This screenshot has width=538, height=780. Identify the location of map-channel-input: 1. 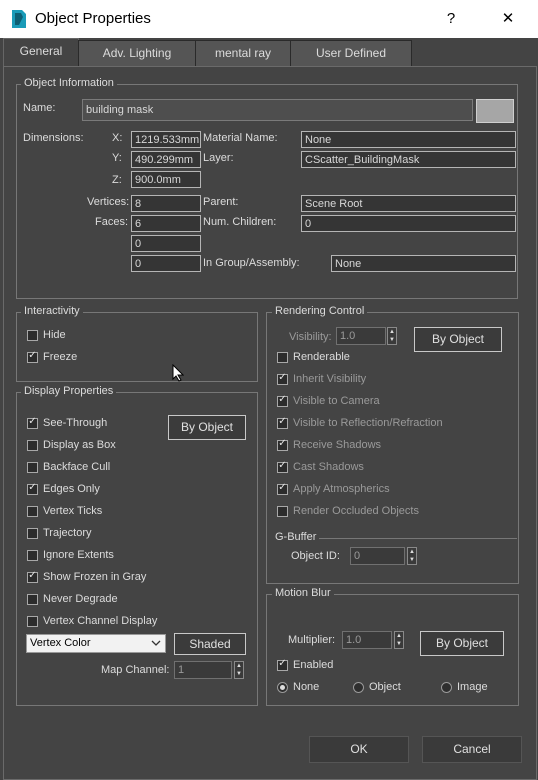
(203, 670).